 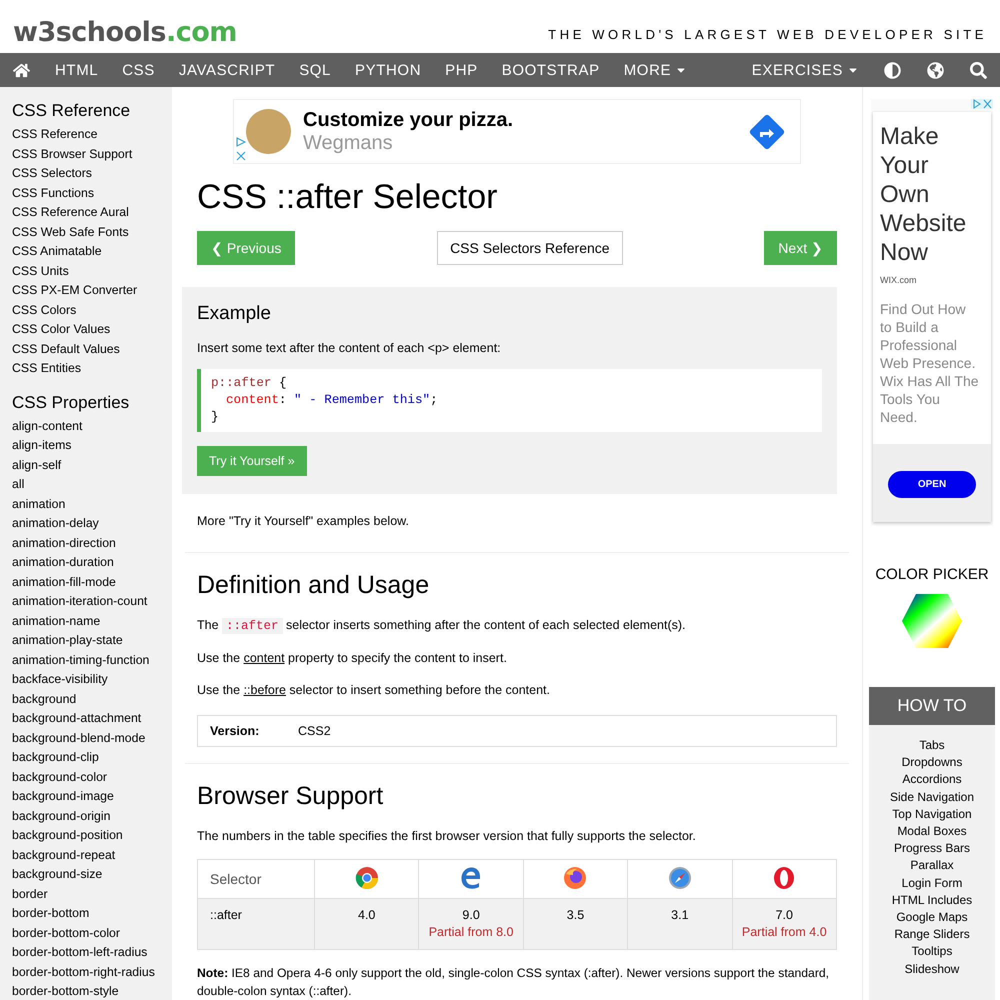 What do you see at coordinates (932, 815) in the screenshot?
I see `howto-link: Top Navigation` at bounding box center [932, 815].